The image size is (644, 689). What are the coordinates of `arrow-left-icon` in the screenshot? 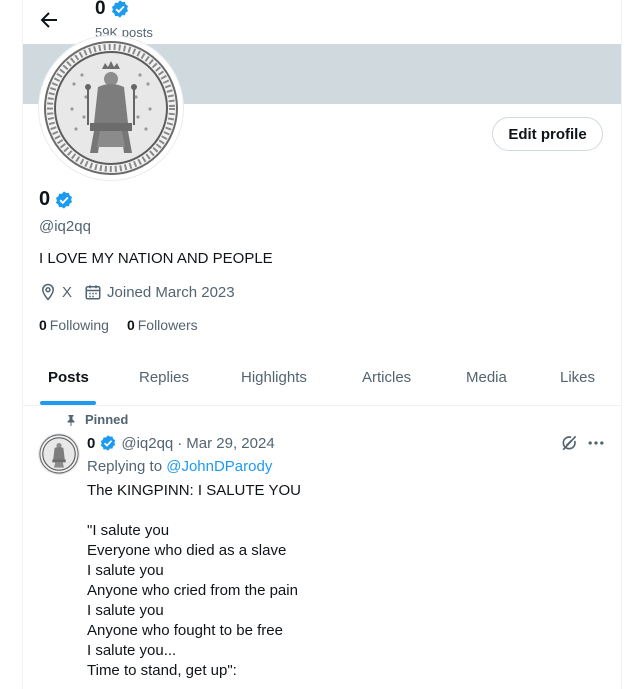 It's located at (48, 20).